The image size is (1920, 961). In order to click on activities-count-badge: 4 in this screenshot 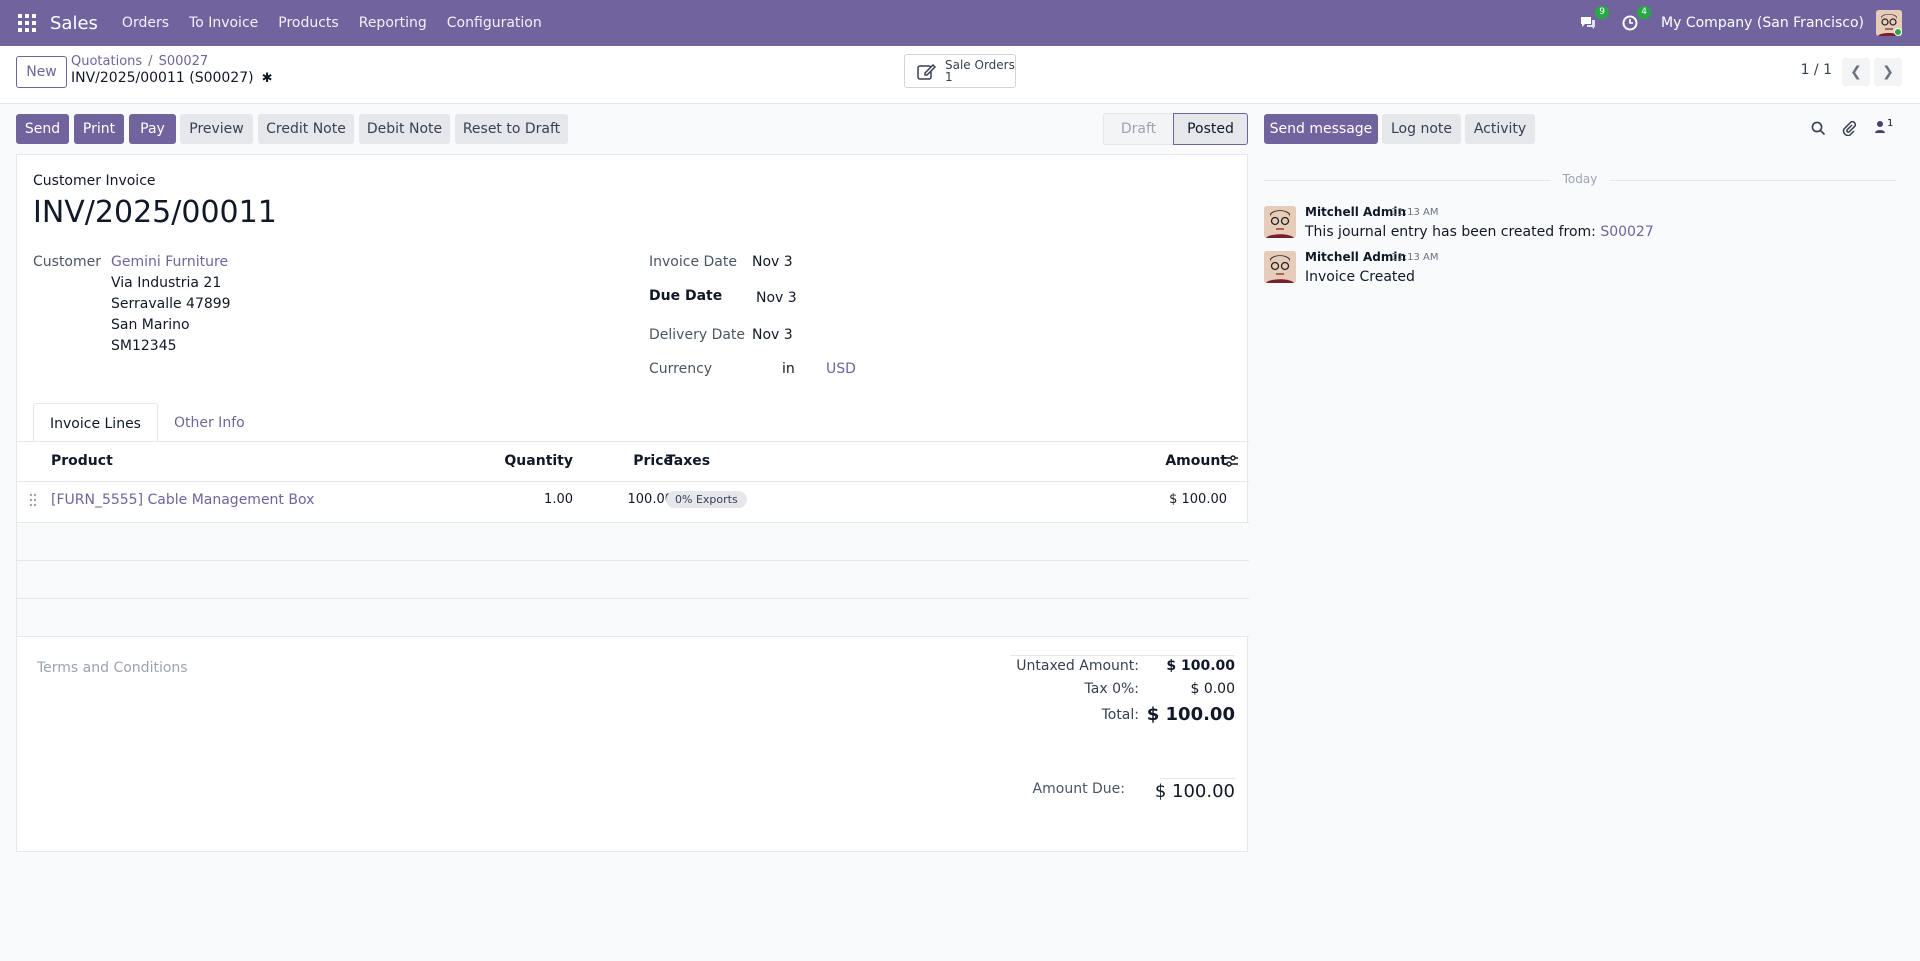, I will do `click(1644, 12)`.